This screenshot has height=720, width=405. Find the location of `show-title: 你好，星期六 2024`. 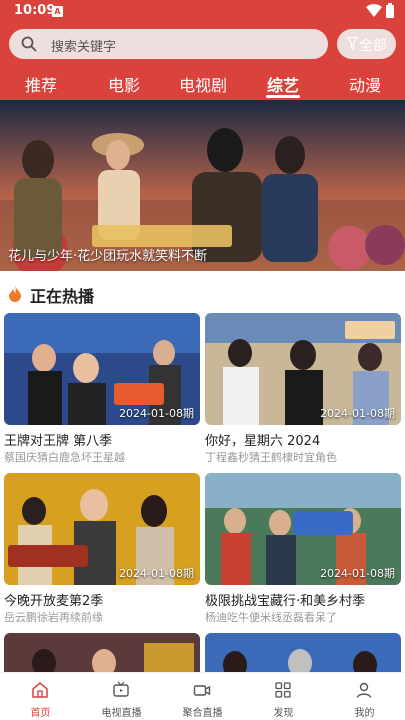

show-title: 你好，星期六 2024 is located at coordinates (263, 441).